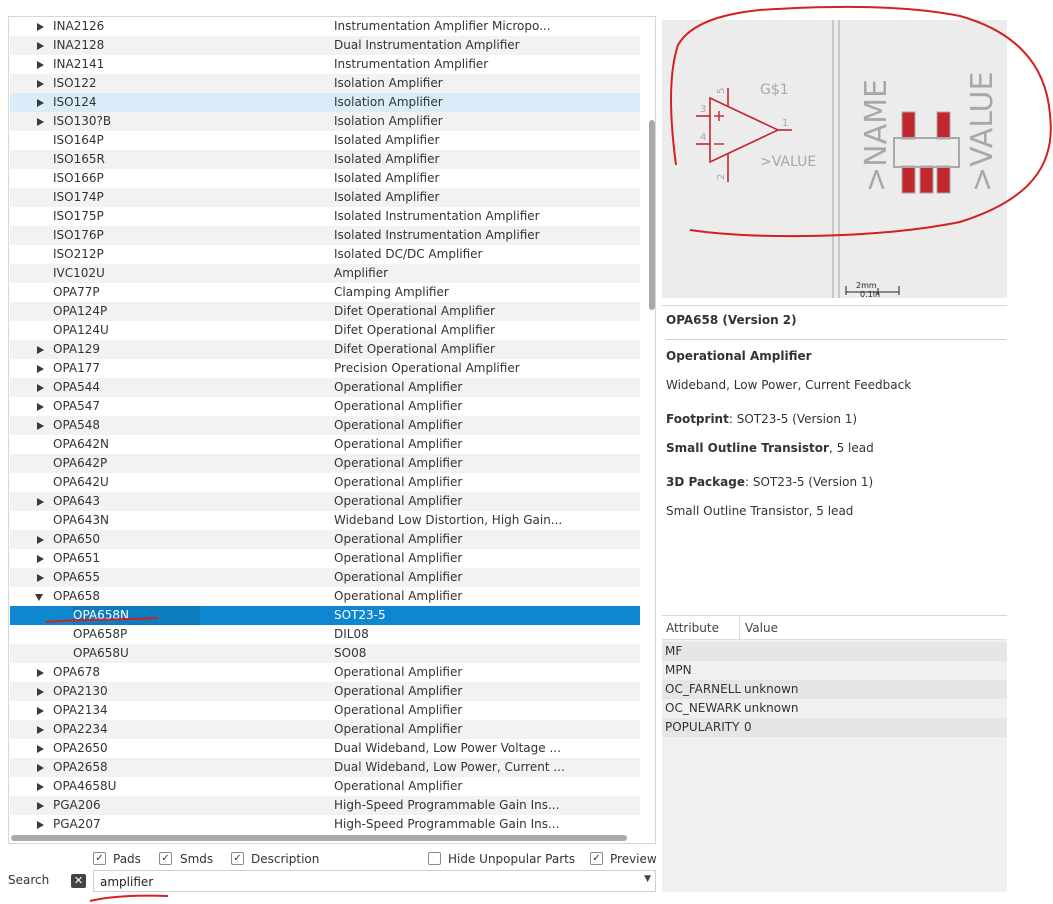 This screenshot has height=904, width=1053. What do you see at coordinates (325, 64) in the screenshot?
I see `tree-row: INA2141 Instrumentation Amplifier` at bounding box center [325, 64].